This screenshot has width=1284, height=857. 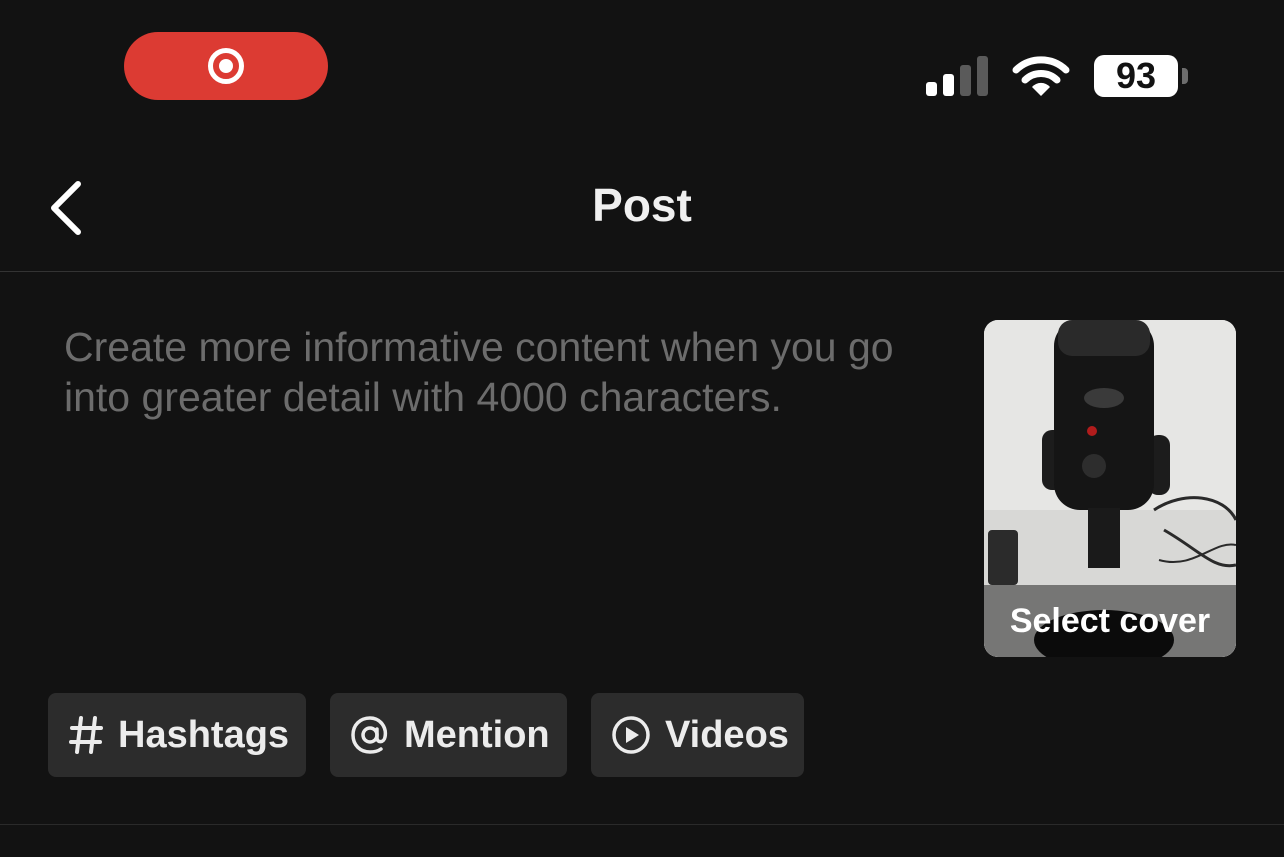 I want to click on hashtags-label: Hashtags, so click(x=204, y=734).